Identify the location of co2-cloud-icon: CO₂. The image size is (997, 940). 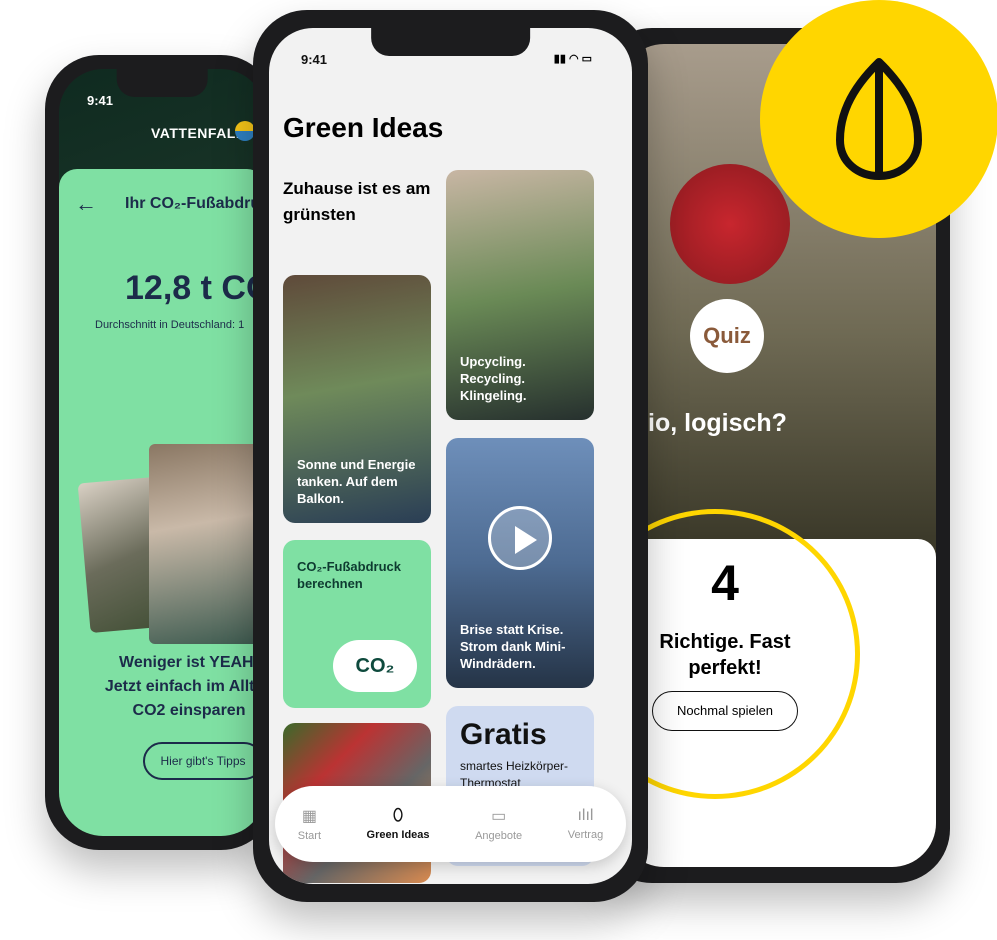
(375, 666).